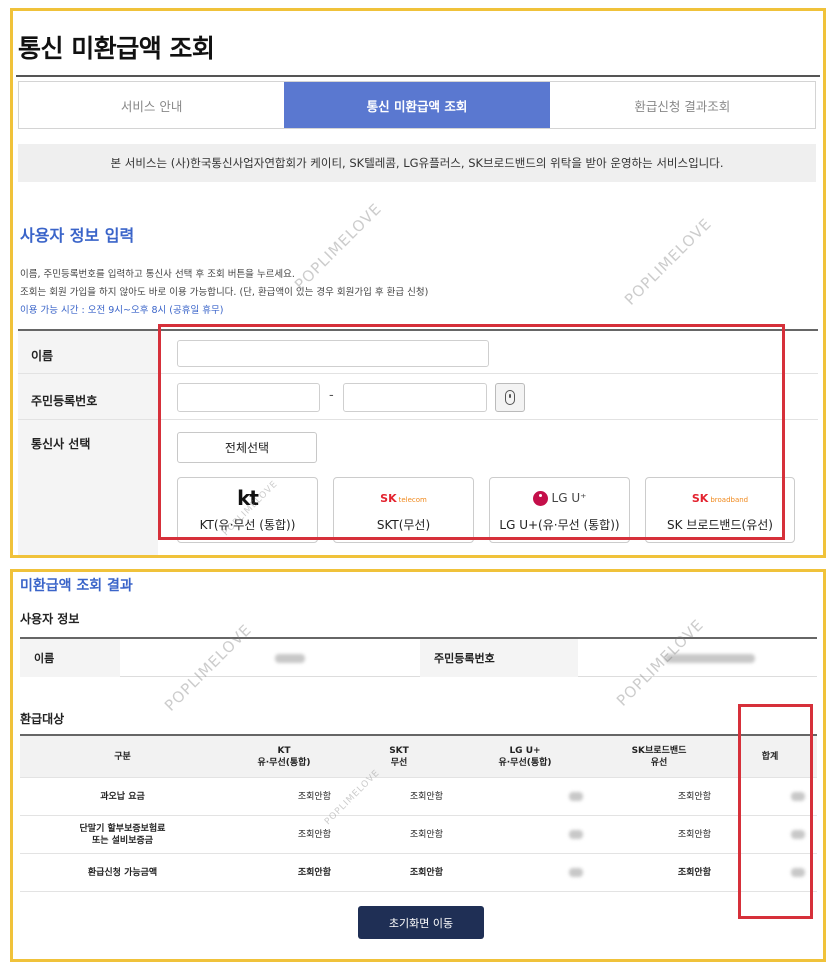 The height and width of the screenshot is (972, 836). I want to click on tab-refund-query: 통신 미환급액 조회, so click(417, 105).